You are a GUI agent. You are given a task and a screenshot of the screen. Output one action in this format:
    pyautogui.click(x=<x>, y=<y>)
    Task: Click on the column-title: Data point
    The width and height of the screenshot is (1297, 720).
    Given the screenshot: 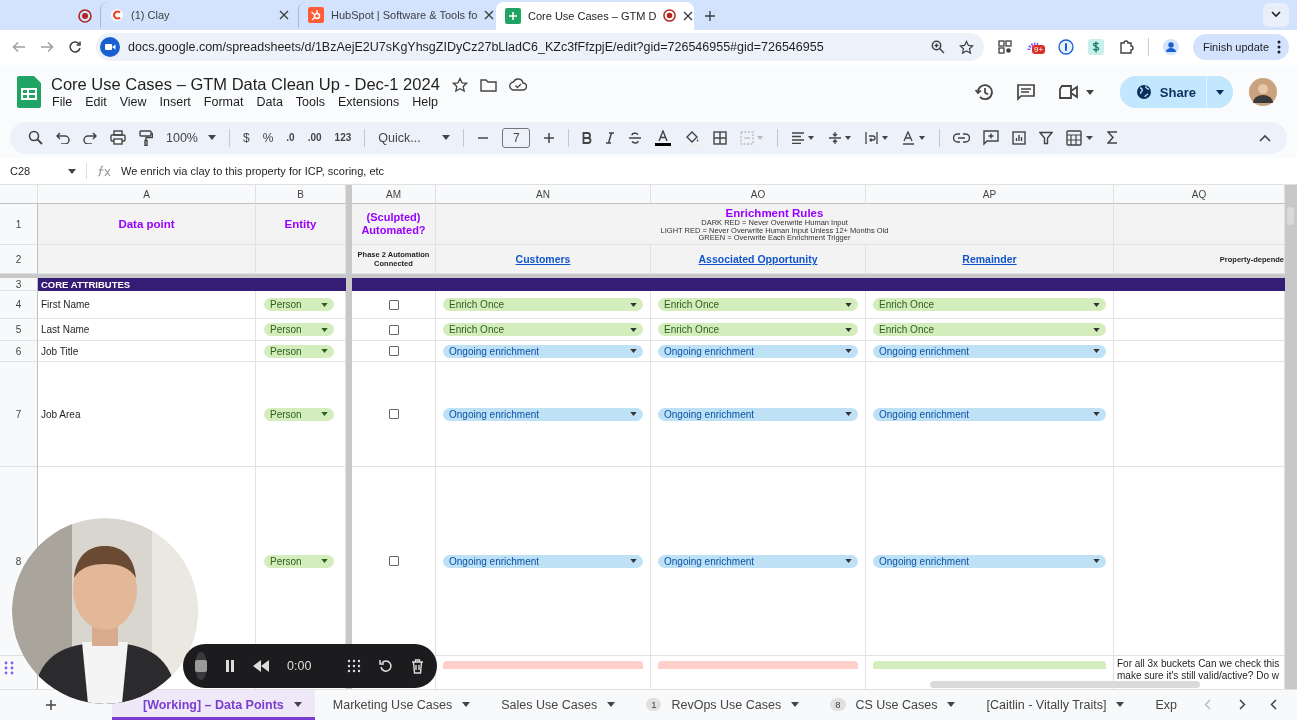 What is the action you would take?
    pyautogui.click(x=146, y=224)
    